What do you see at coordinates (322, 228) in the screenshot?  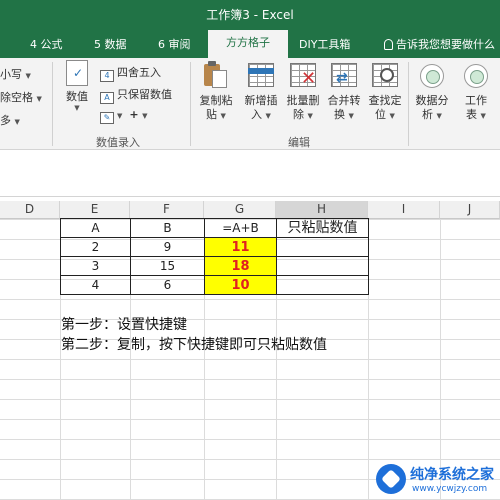 I see `table-header-paste-values: 只粘贴数值` at bounding box center [322, 228].